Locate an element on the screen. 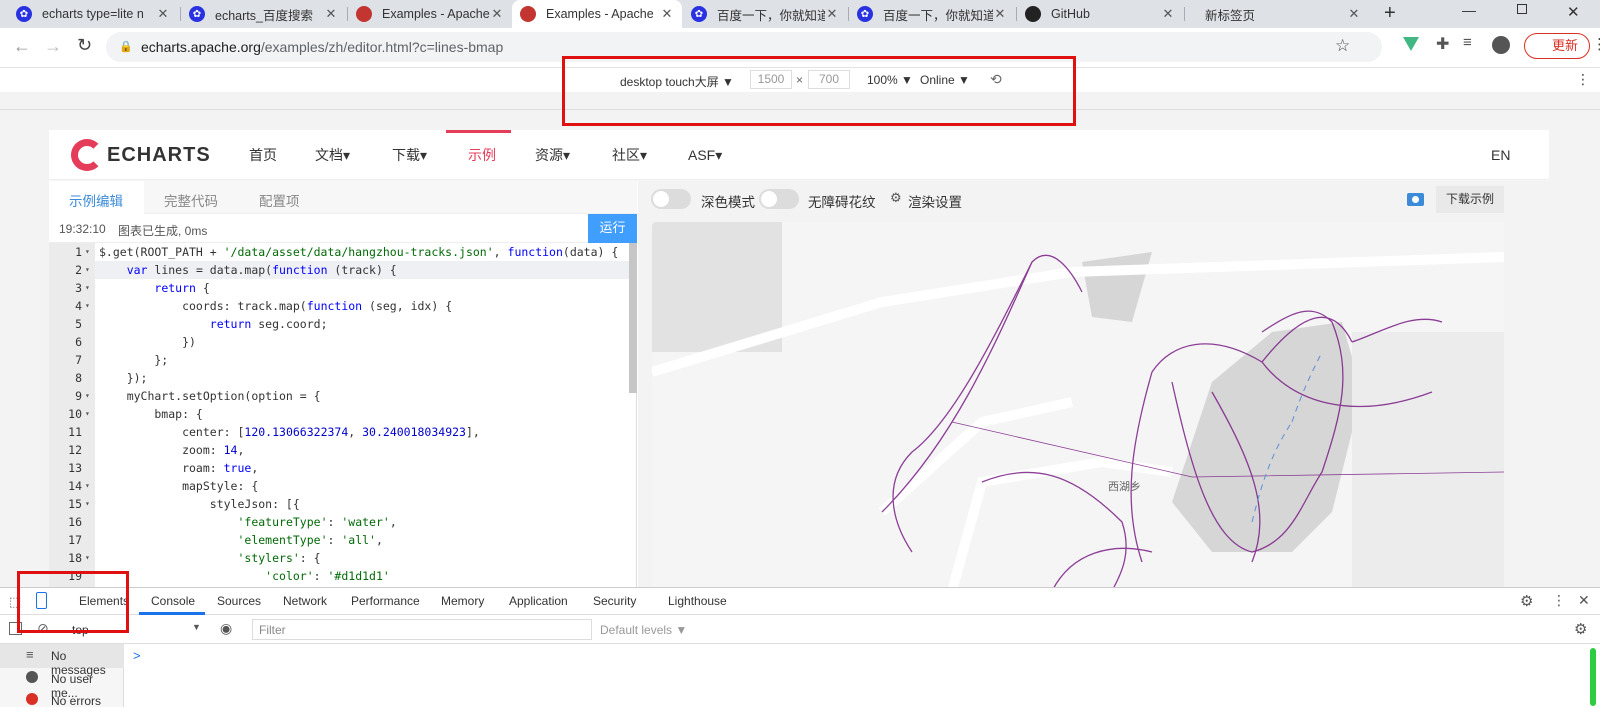  console-prompt: > is located at coordinates (137, 655).